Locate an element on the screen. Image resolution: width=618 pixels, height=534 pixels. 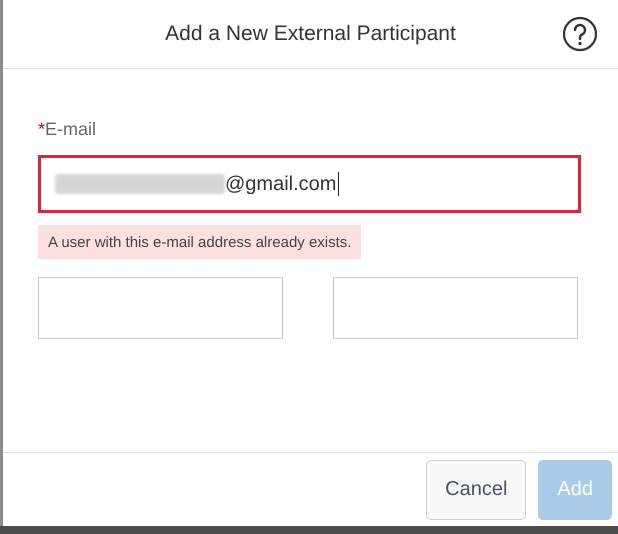
email-field: @gmail.com is located at coordinates (309, 184).